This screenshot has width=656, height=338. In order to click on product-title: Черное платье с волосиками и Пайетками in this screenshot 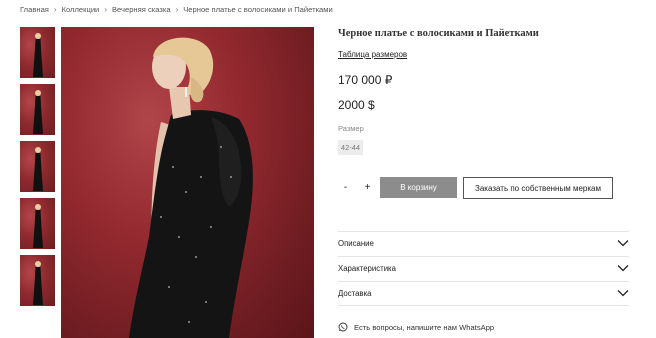, I will do `click(438, 33)`.